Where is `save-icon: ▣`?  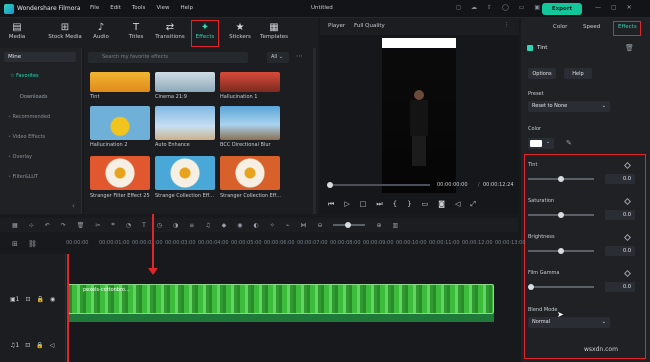
save-icon: ▣ is located at coordinates (537, 7).